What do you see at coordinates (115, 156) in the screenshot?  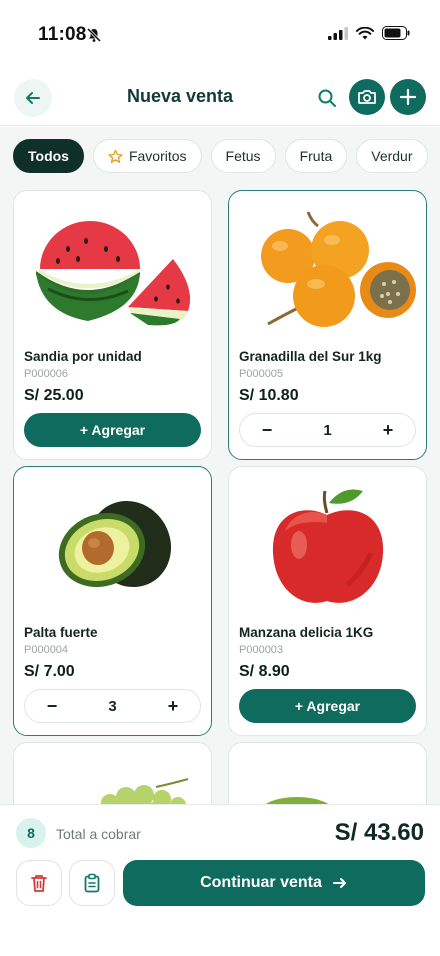 I see `star-icon` at bounding box center [115, 156].